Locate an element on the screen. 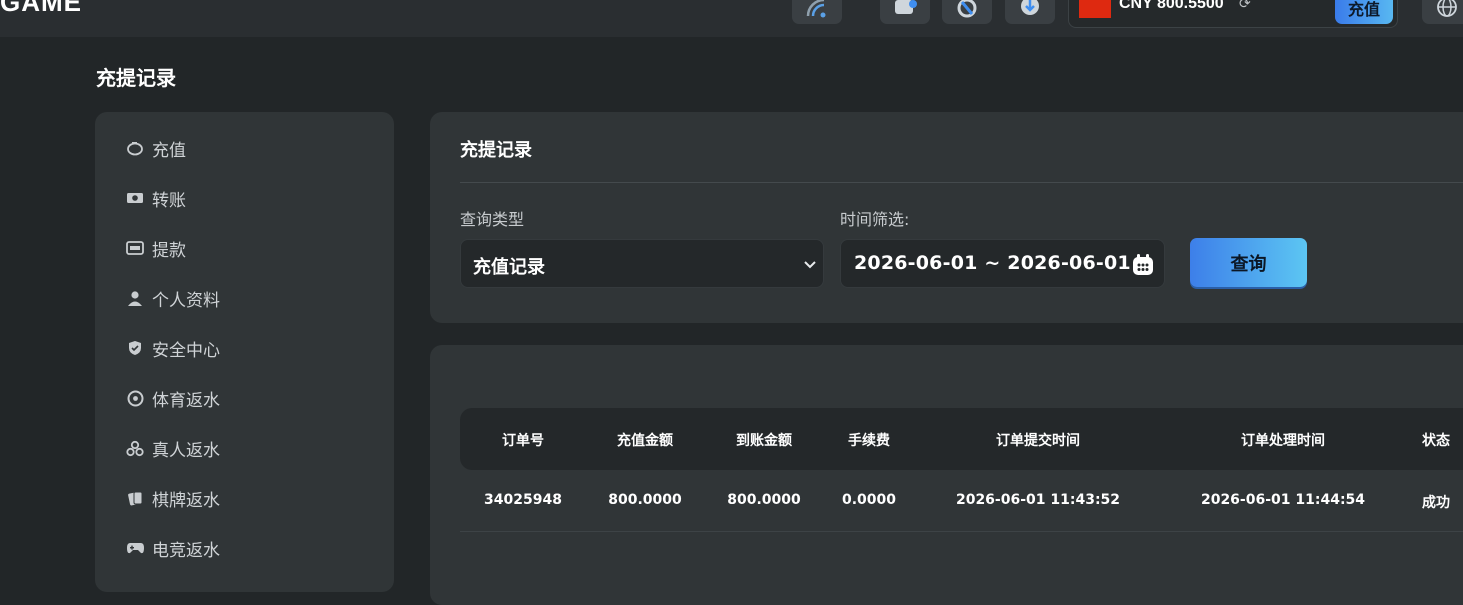 This screenshot has width=1463, height=605. cell-deposit-amount: 800.0000 is located at coordinates (645, 500).